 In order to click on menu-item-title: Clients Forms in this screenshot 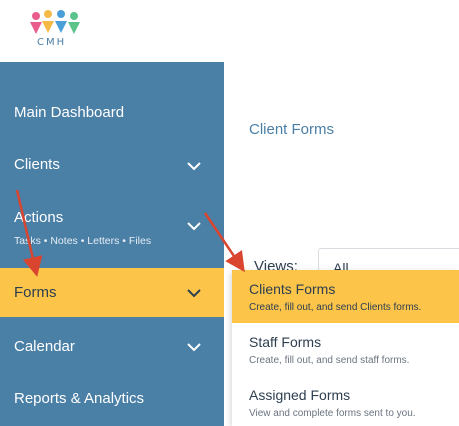, I will do `click(292, 289)`.